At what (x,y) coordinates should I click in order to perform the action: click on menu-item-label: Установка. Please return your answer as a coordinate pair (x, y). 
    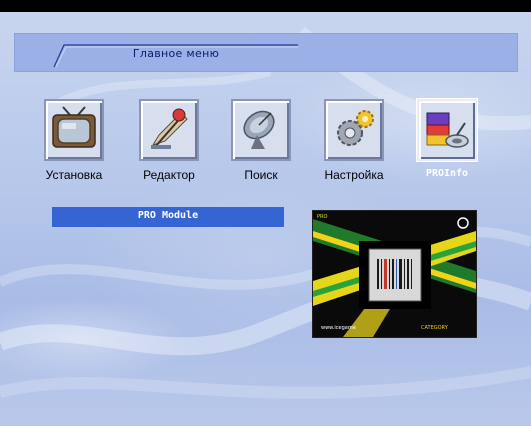
    Looking at the image, I should click on (74, 175).